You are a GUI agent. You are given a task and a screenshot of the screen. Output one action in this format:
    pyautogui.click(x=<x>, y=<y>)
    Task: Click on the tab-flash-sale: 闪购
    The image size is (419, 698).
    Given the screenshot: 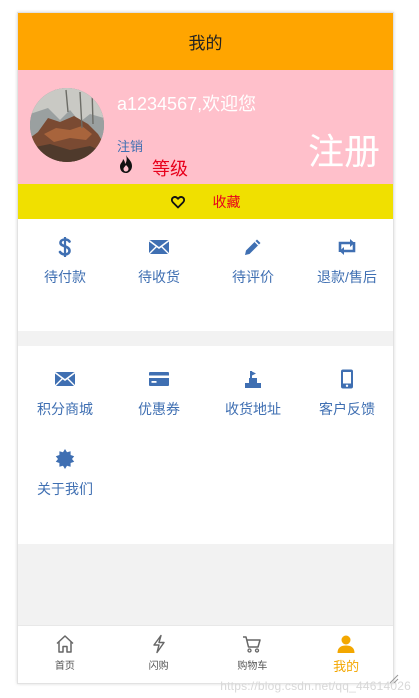 What is the action you would take?
    pyautogui.click(x=159, y=654)
    